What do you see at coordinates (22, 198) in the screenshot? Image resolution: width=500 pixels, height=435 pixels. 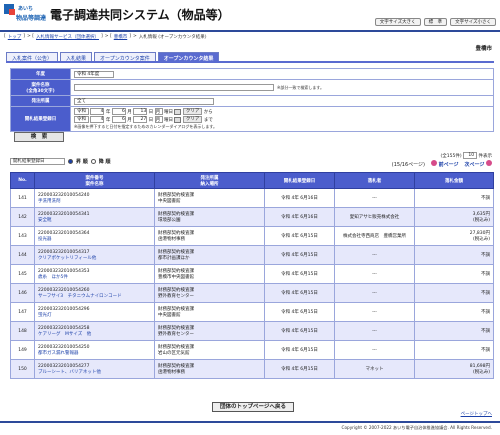 I see `row-no: 141` at bounding box center [22, 198].